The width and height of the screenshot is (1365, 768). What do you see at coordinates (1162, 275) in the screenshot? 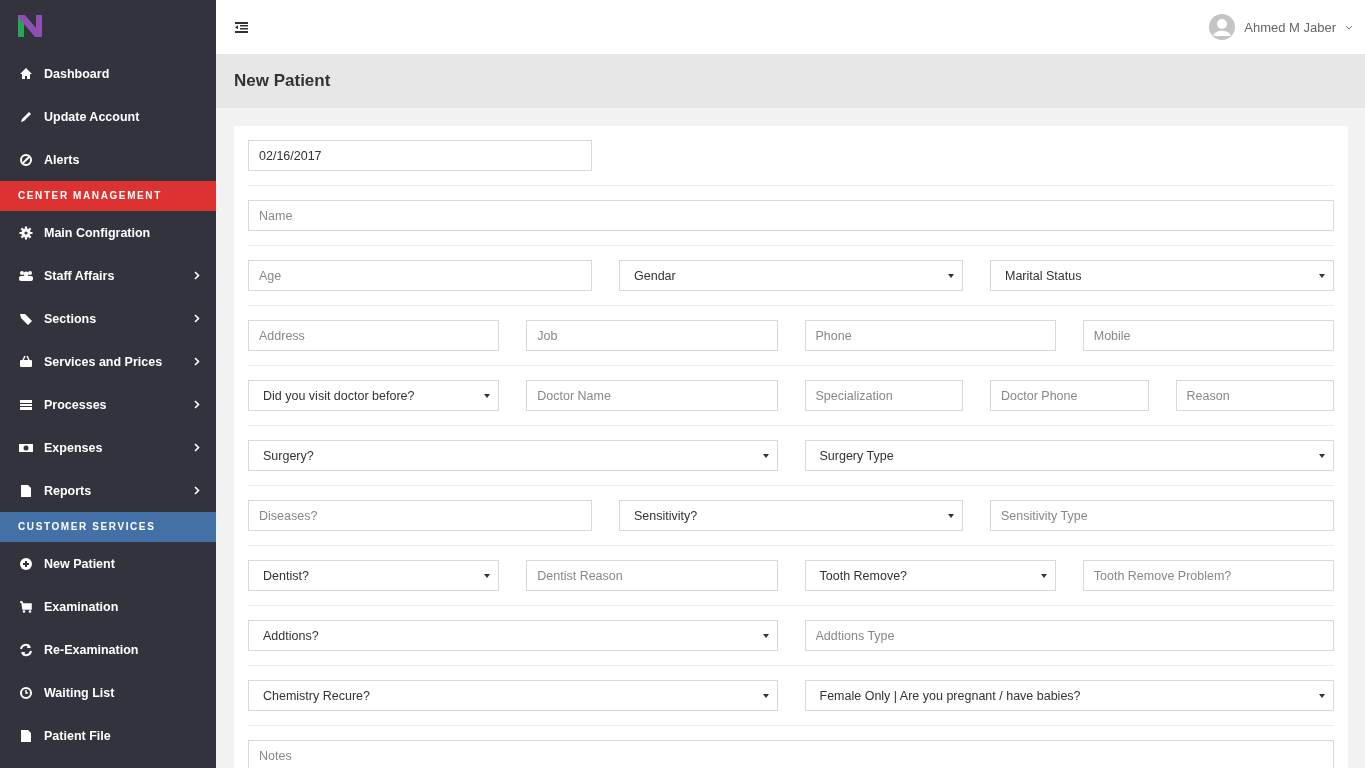
I see `select-field: Marital Status` at bounding box center [1162, 275].